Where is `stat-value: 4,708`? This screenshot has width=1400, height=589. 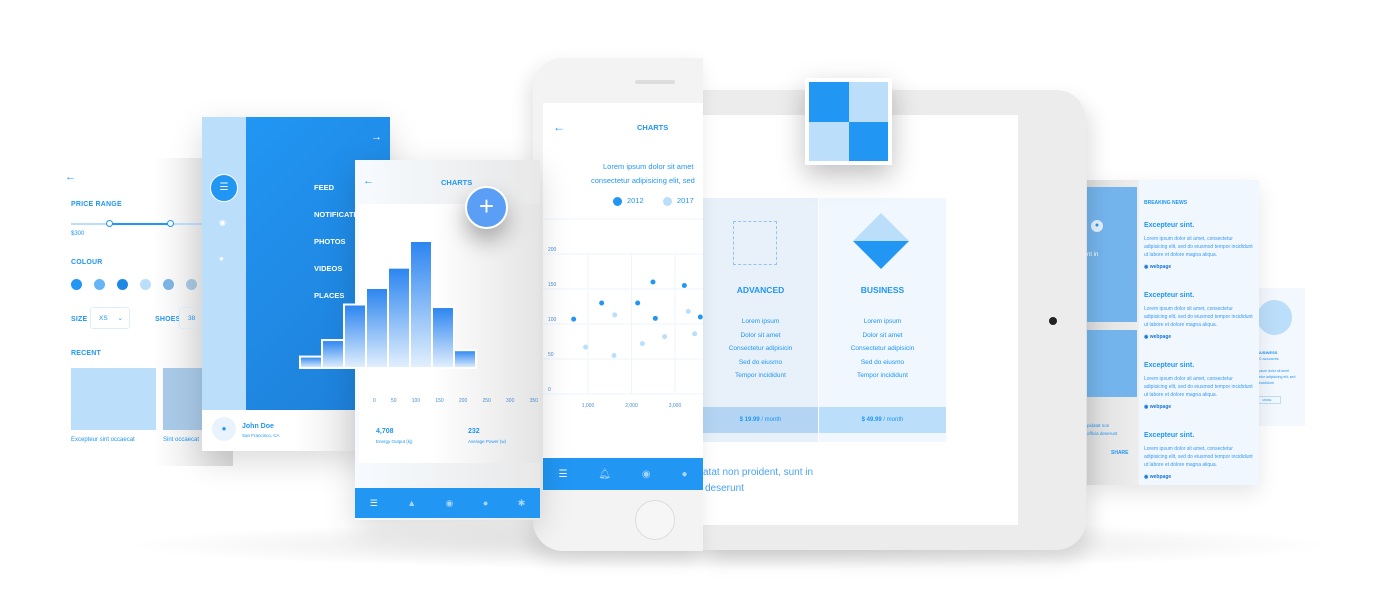
stat-value: 4,708 is located at coordinates (385, 431).